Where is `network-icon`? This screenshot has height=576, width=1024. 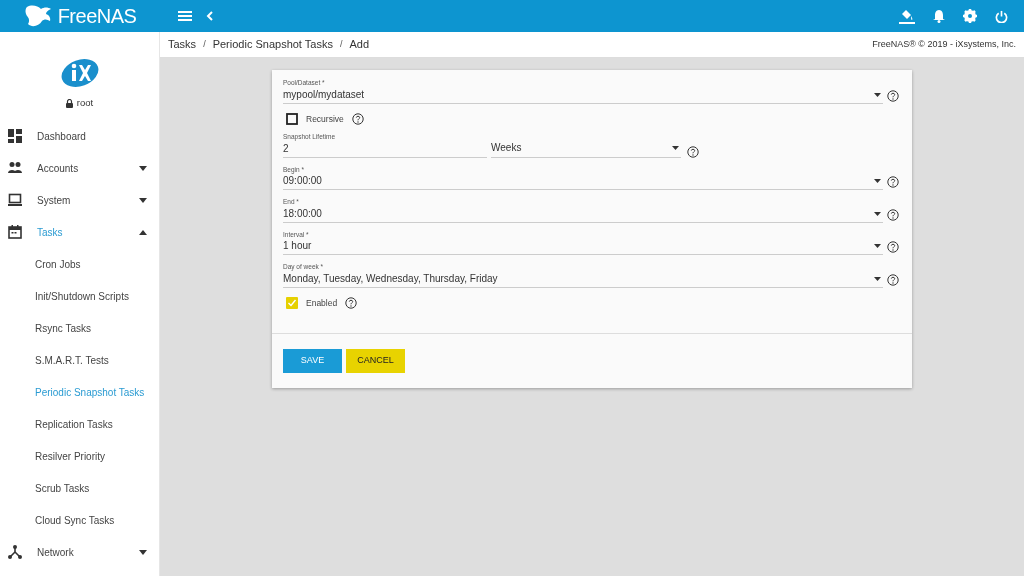 network-icon is located at coordinates (15, 552).